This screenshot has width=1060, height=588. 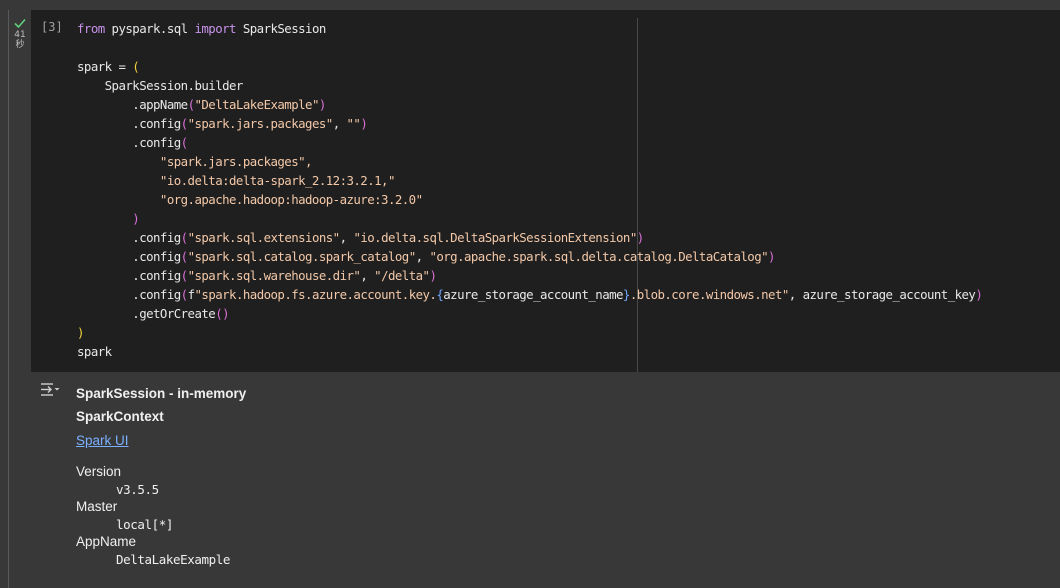 What do you see at coordinates (201, 28) in the screenshot?
I see `code-line: from pyspark.sql import SparkSession` at bounding box center [201, 28].